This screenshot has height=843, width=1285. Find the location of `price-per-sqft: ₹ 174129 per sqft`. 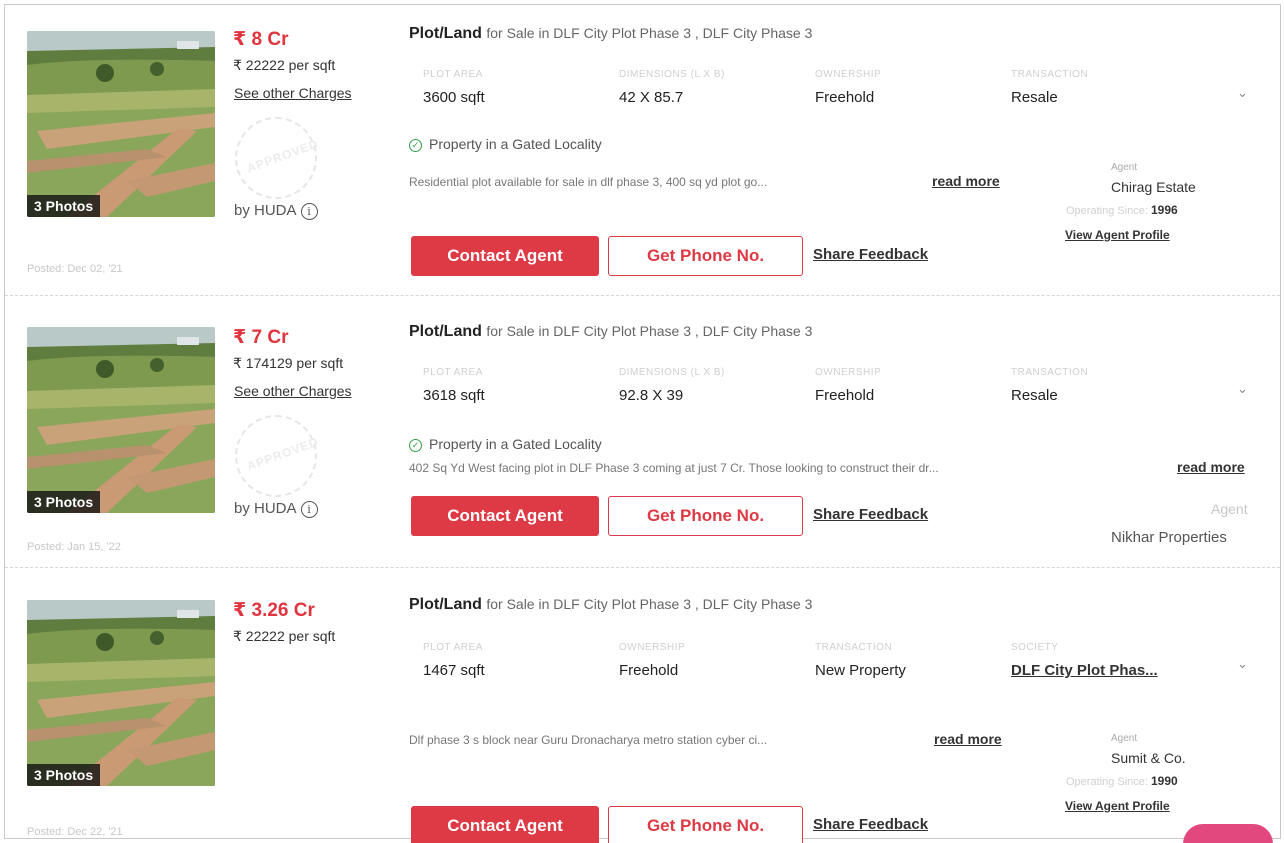

price-per-sqft: ₹ 174129 per sqft is located at coordinates (288, 363).